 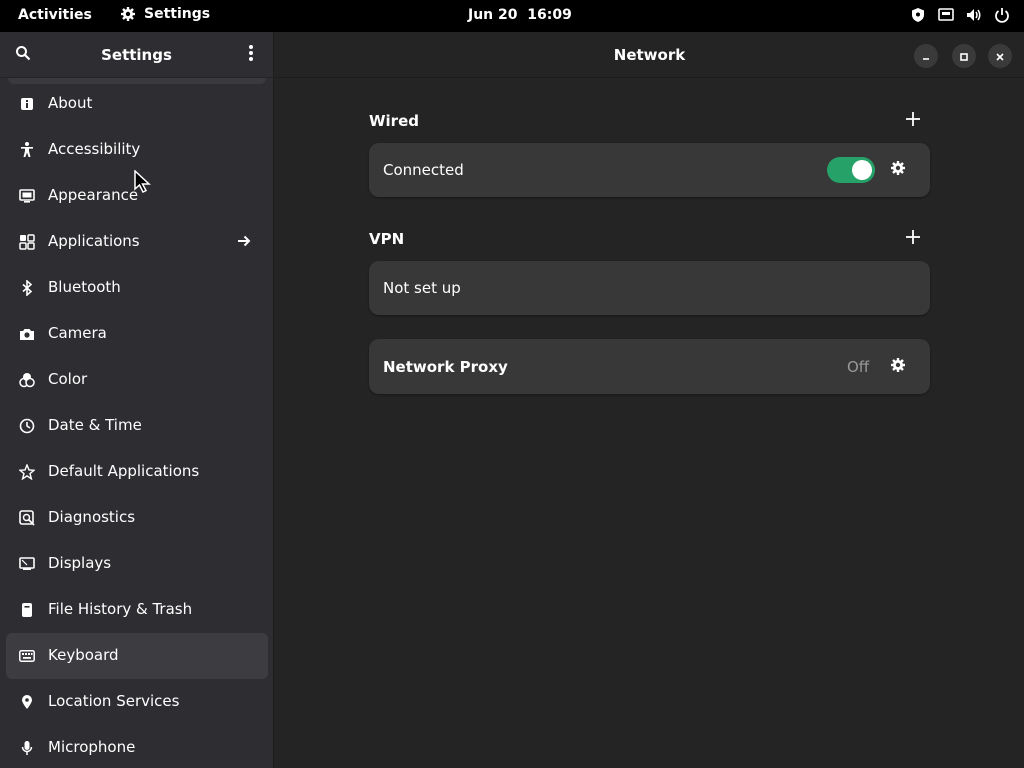 I want to click on add-vpn-button, so click(x=913, y=238).